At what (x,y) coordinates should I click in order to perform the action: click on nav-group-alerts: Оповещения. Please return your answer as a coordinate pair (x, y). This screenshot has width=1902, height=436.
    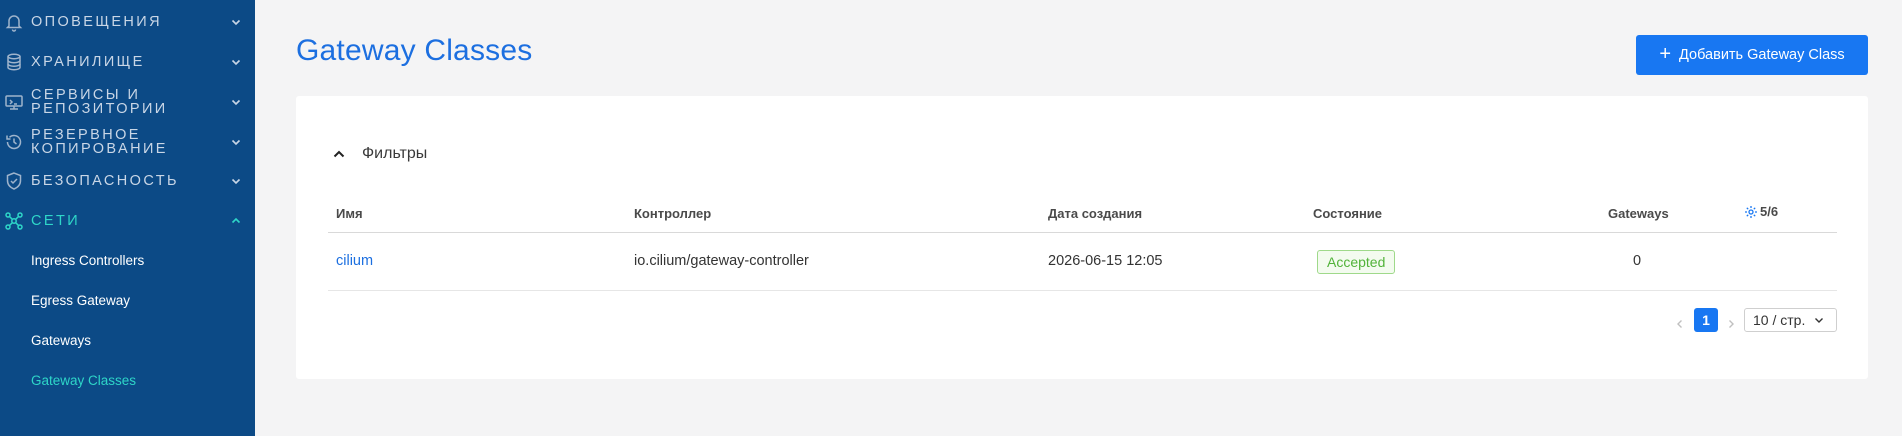
    Looking at the image, I should click on (127, 22).